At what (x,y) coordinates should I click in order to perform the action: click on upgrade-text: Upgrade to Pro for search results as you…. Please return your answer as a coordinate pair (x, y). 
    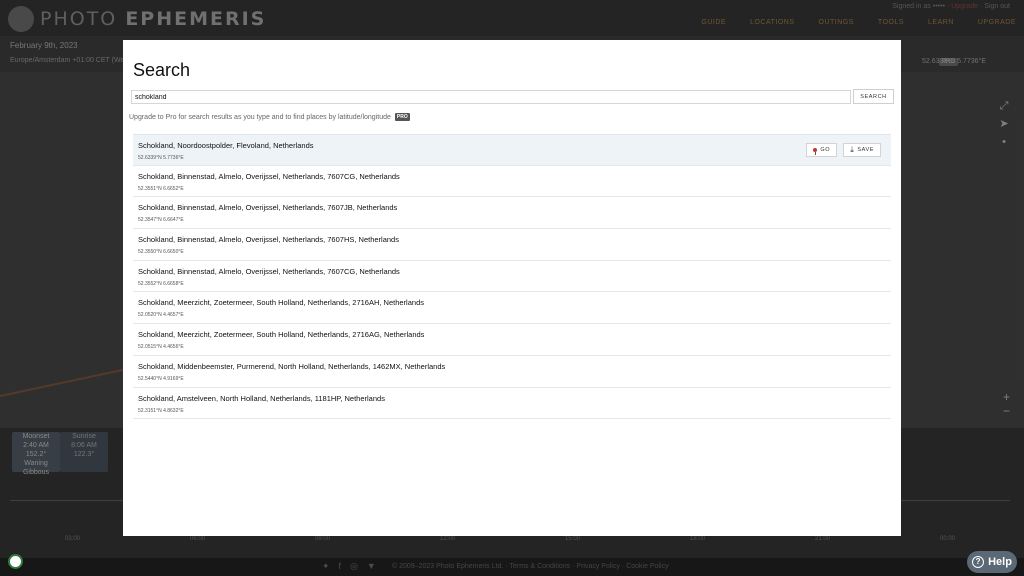
    Looking at the image, I should click on (260, 117).